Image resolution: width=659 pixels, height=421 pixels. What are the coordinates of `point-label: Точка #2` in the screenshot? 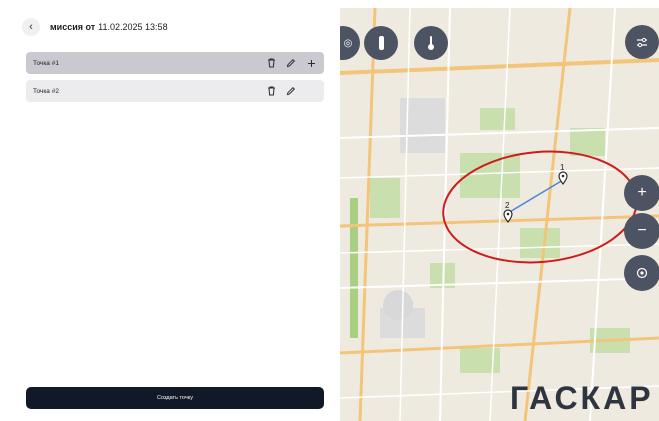 It's located at (46, 91).